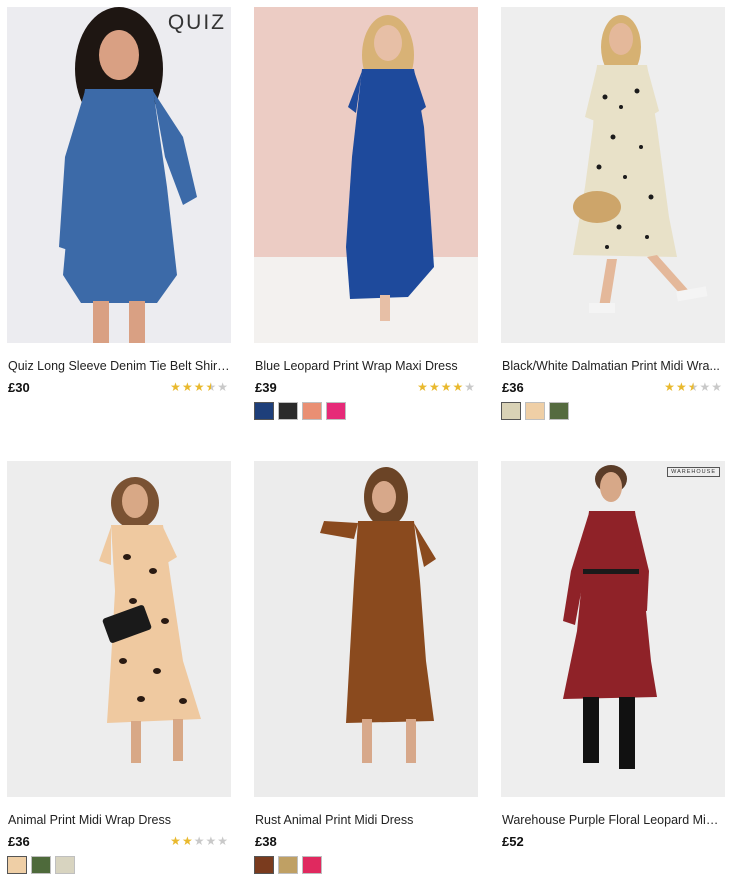 This screenshot has width=732, height=891. What do you see at coordinates (196, 22) in the screenshot?
I see `brand-logo: QUIZ` at bounding box center [196, 22].